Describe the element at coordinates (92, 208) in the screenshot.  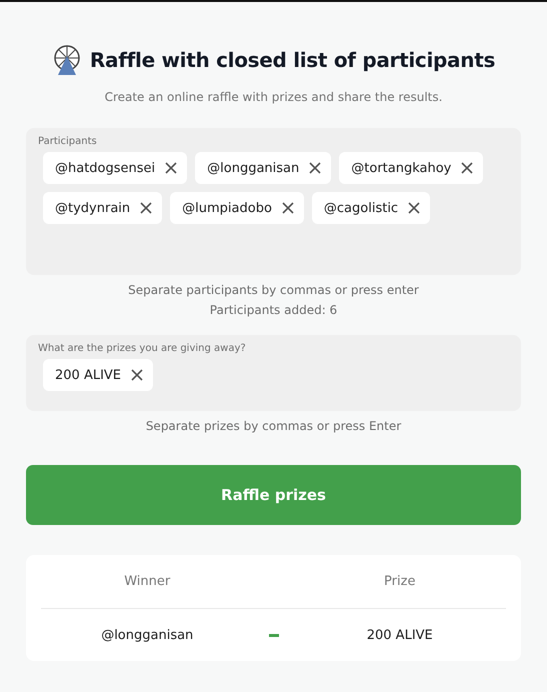
I see `tag-label: @tydynrain` at that location.